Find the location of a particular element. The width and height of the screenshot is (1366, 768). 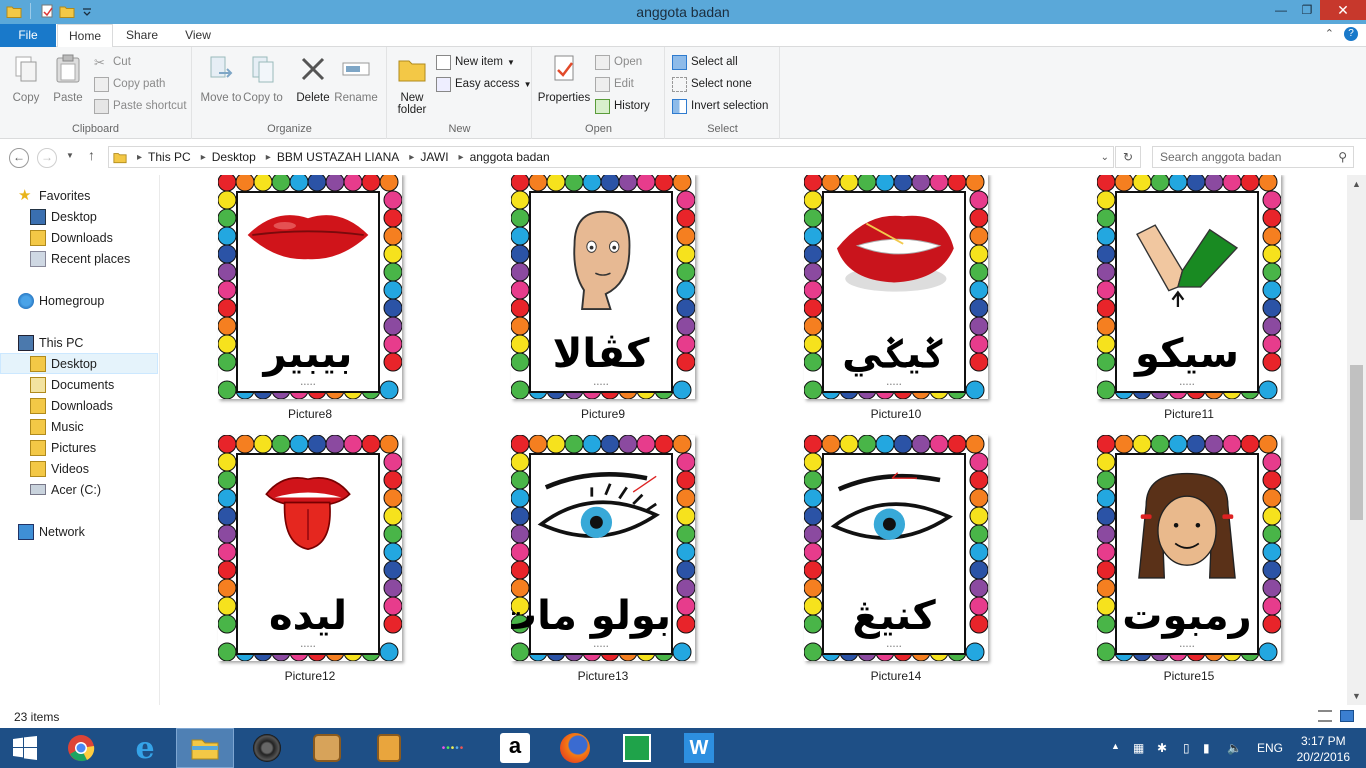

breadcrumb-current: anggota badan is located at coordinates (510, 157).